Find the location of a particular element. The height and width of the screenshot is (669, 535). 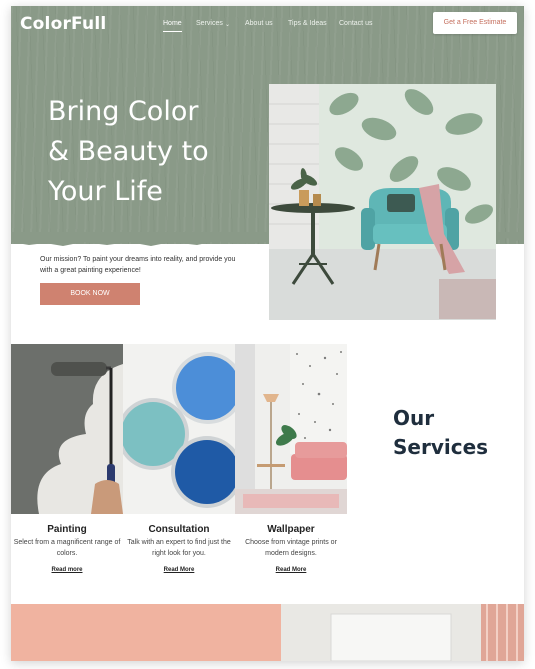

bottom-image-strip is located at coordinates (267, 632).